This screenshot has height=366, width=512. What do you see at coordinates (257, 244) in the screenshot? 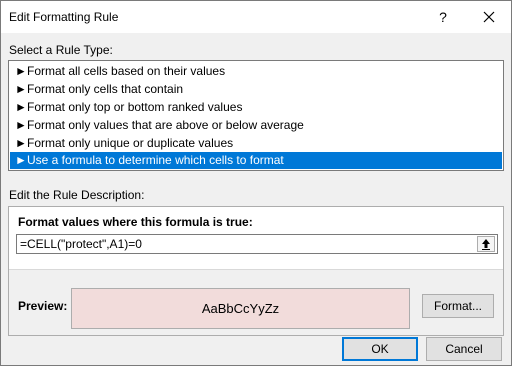
I see `formula-input: =CELL("protect",A1)=0` at bounding box center [257, 244].